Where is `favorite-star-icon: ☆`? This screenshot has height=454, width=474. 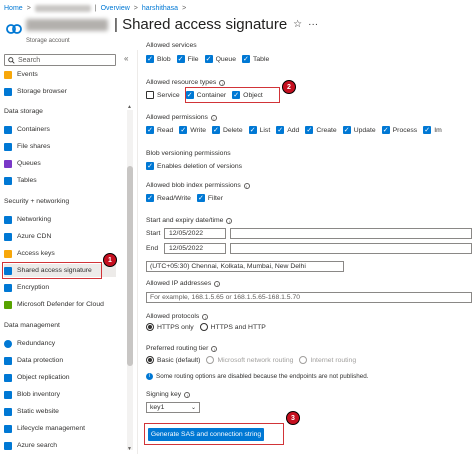
favorite-star-icon: ☆ is located at coordinates (297, 24).